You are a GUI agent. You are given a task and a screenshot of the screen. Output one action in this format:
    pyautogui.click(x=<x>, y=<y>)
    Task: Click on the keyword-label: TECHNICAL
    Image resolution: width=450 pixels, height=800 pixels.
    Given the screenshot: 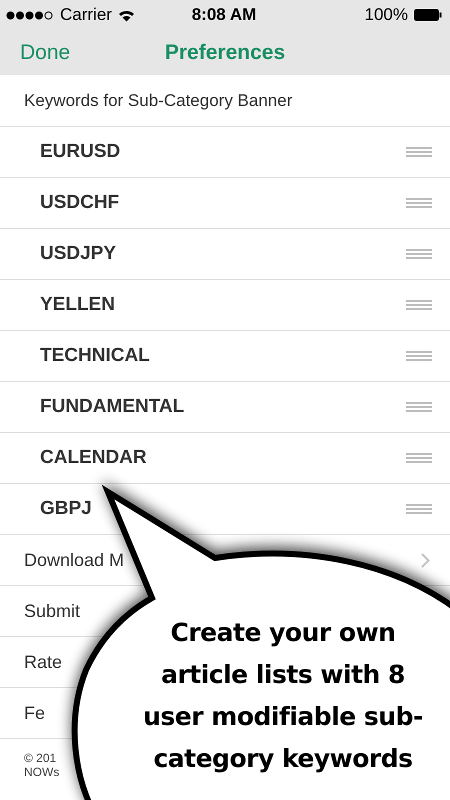 What is the action you would take?
    pyautogui.click(x=95, y=356)
    